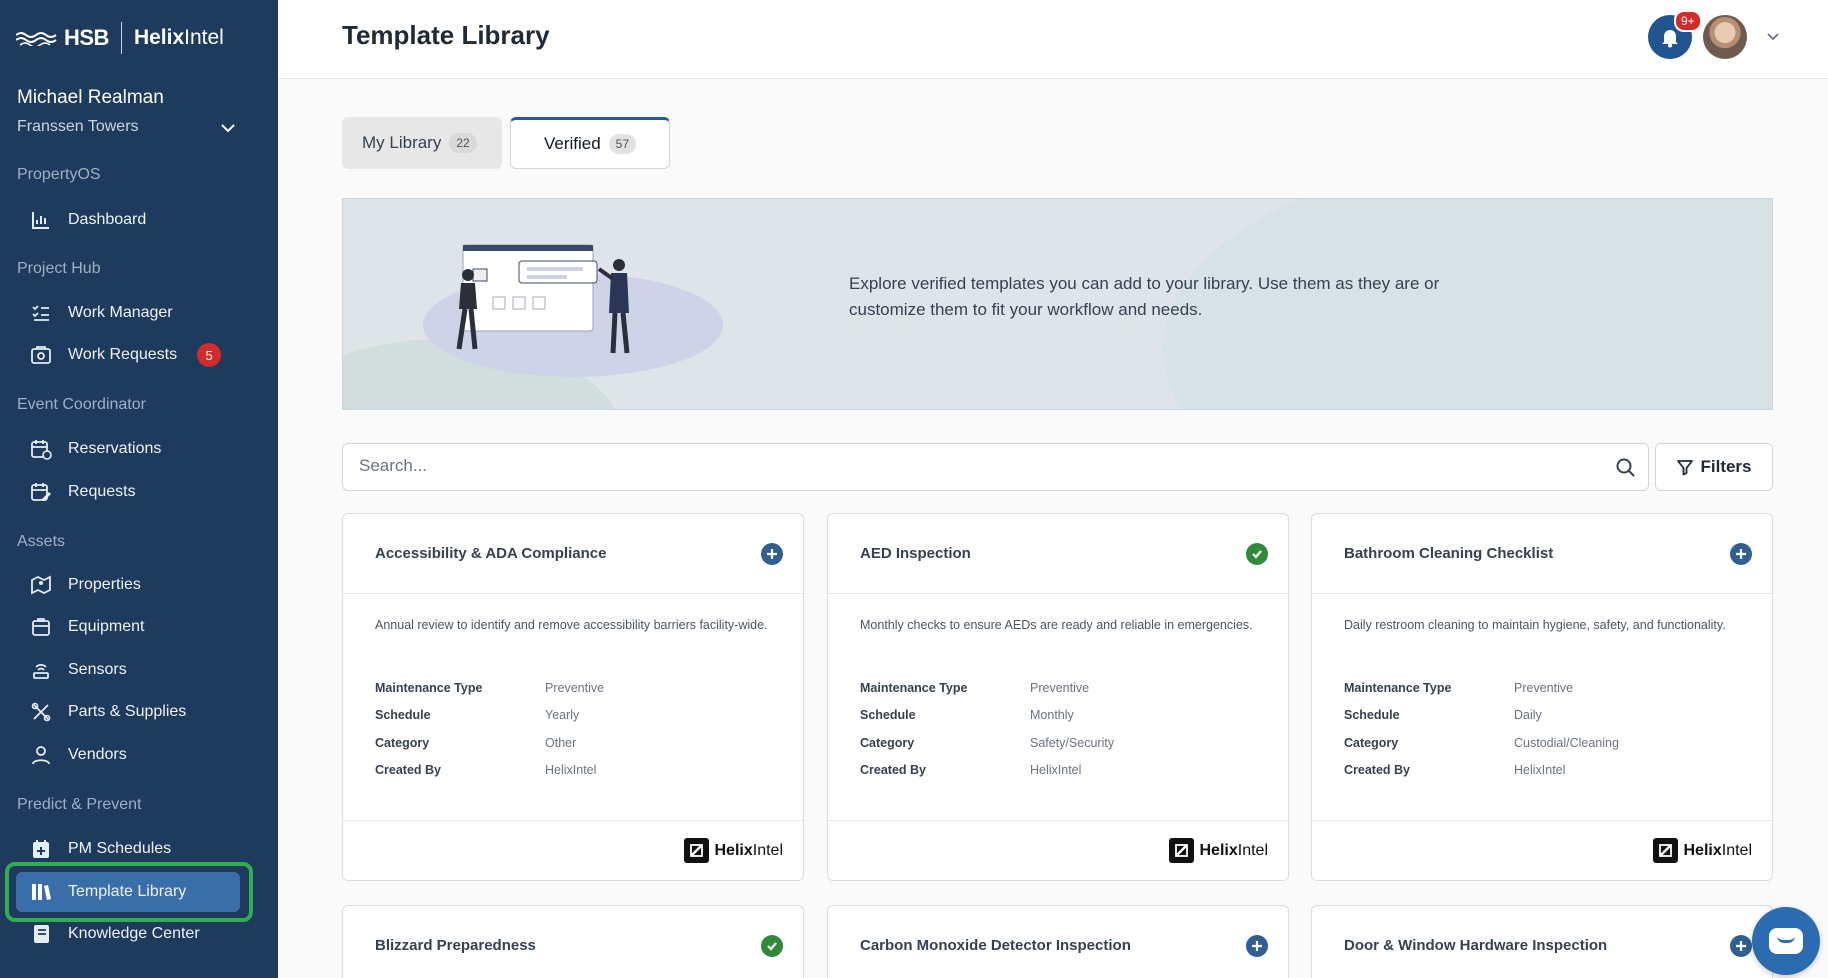 The width and height of the screenshot is (1828, 978). Describe the element at coordinates (573, 554) in the screenshot. I see `card-header: Accessibility & ADA Compliance` at that location.